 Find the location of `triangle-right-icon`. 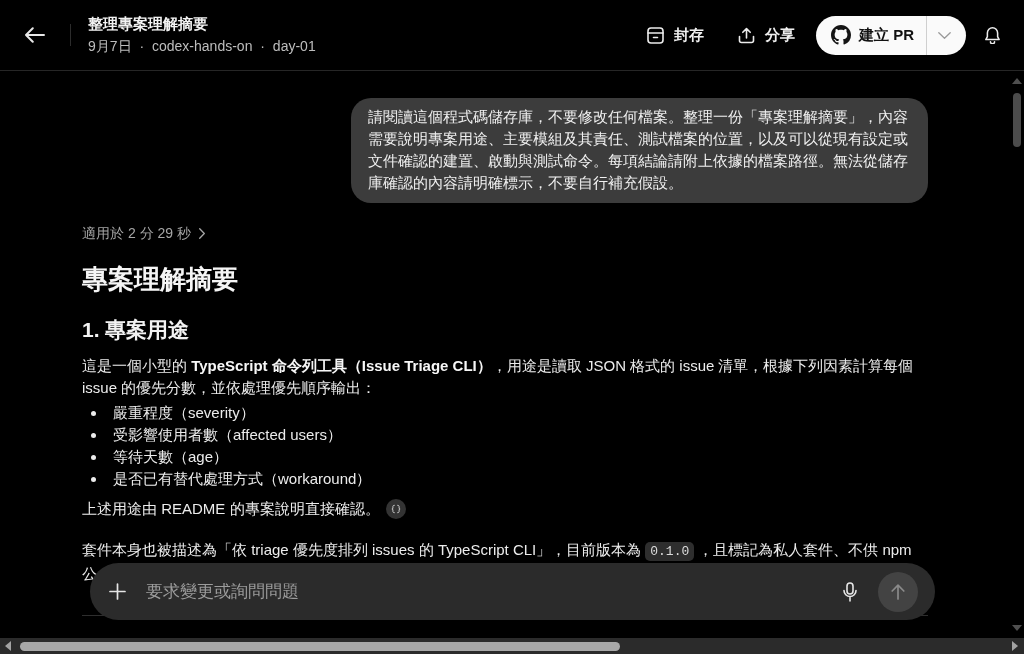

triangle-right-icon is located at coordinates (1015, 646).